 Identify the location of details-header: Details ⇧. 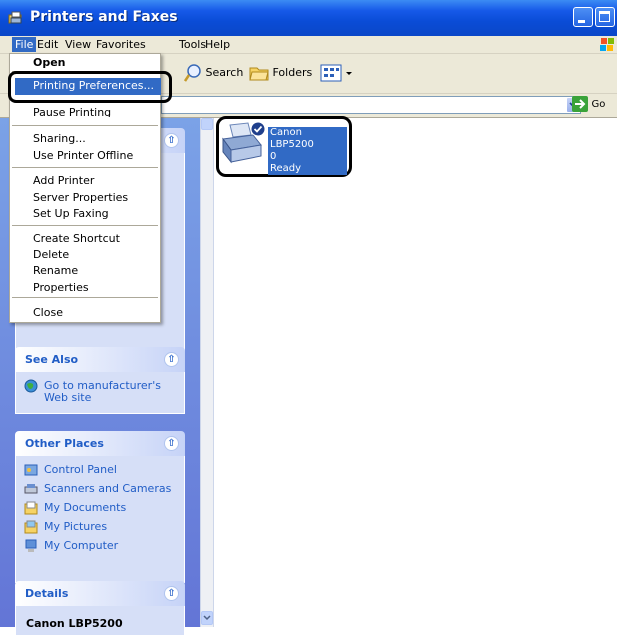
(100, 593).